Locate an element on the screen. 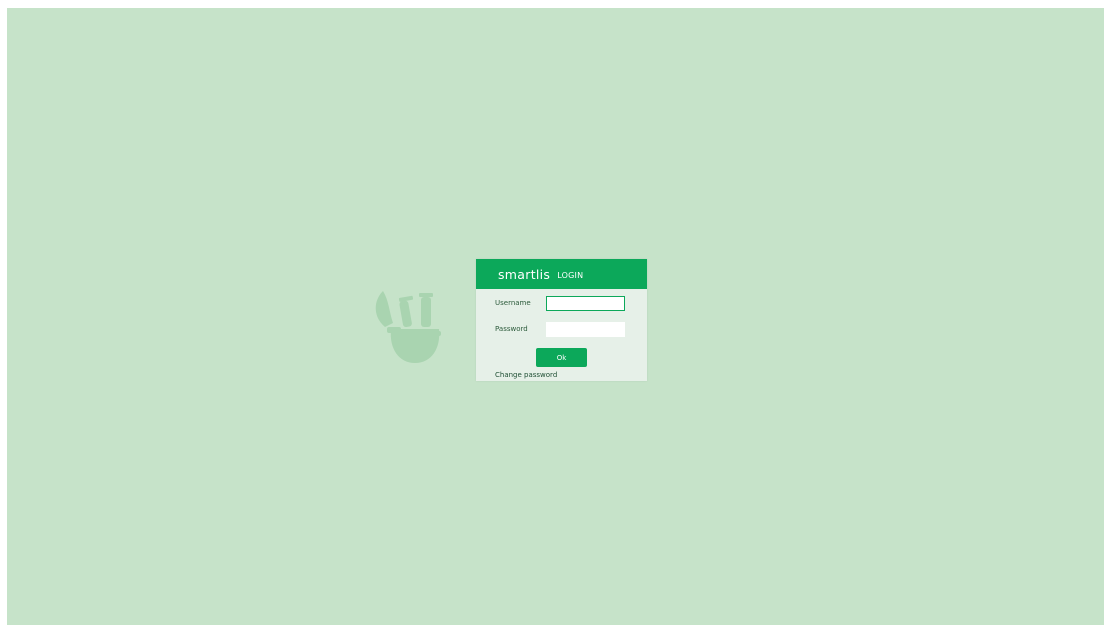  username-row: Username is located at coordinates (561, 304).